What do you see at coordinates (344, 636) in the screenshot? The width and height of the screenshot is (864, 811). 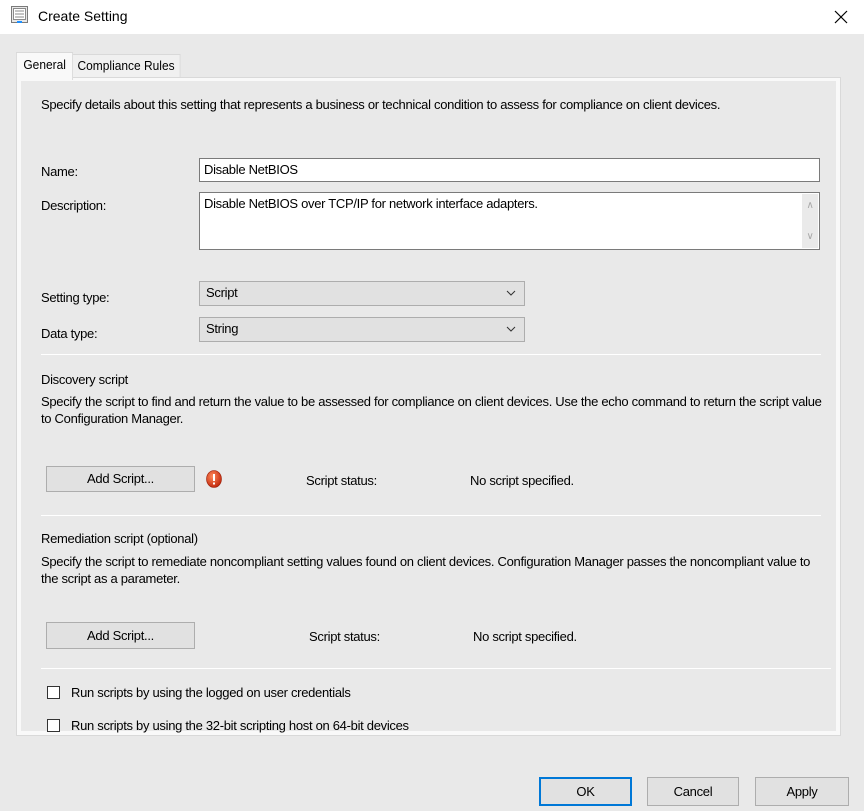 I see `remediation-status-label: Script status:` at bounding box center [344, 636].